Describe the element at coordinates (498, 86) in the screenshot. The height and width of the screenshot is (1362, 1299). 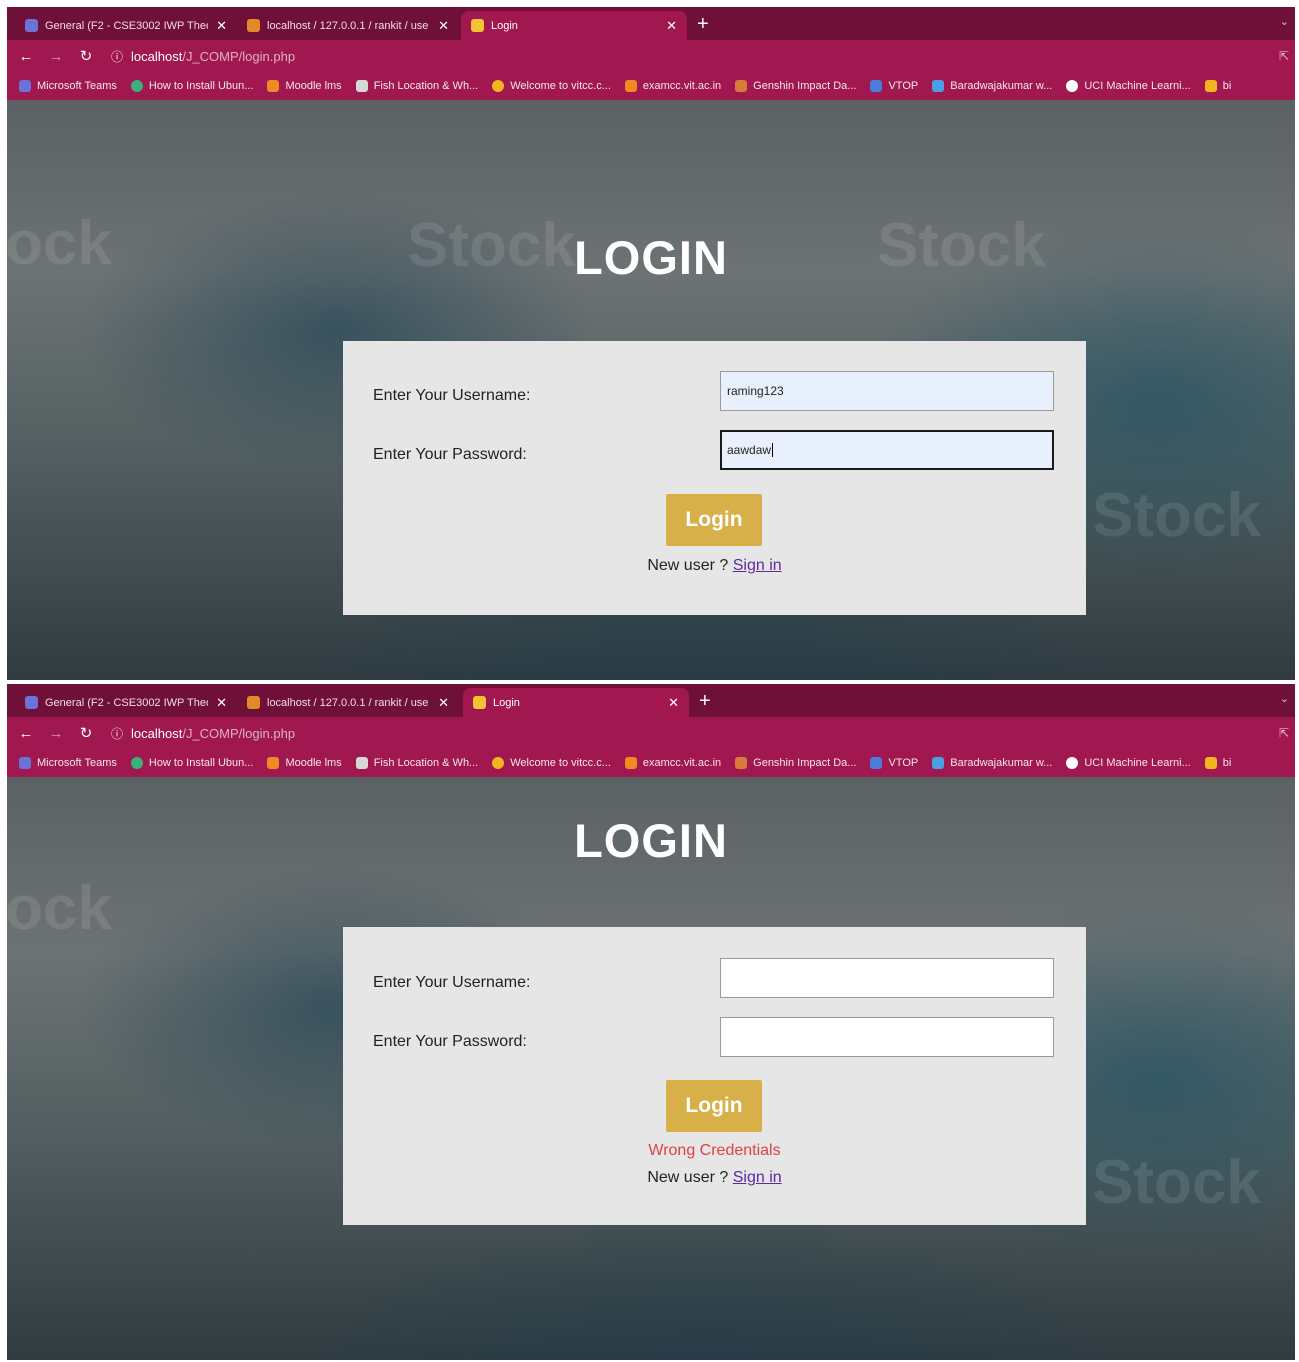
I see `flower-icon` at that location.